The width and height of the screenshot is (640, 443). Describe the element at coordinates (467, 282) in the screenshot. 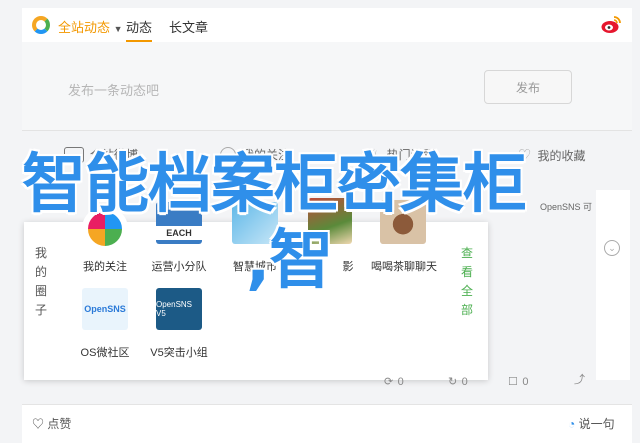

I see `view-all-link: 查看全部` at that location.